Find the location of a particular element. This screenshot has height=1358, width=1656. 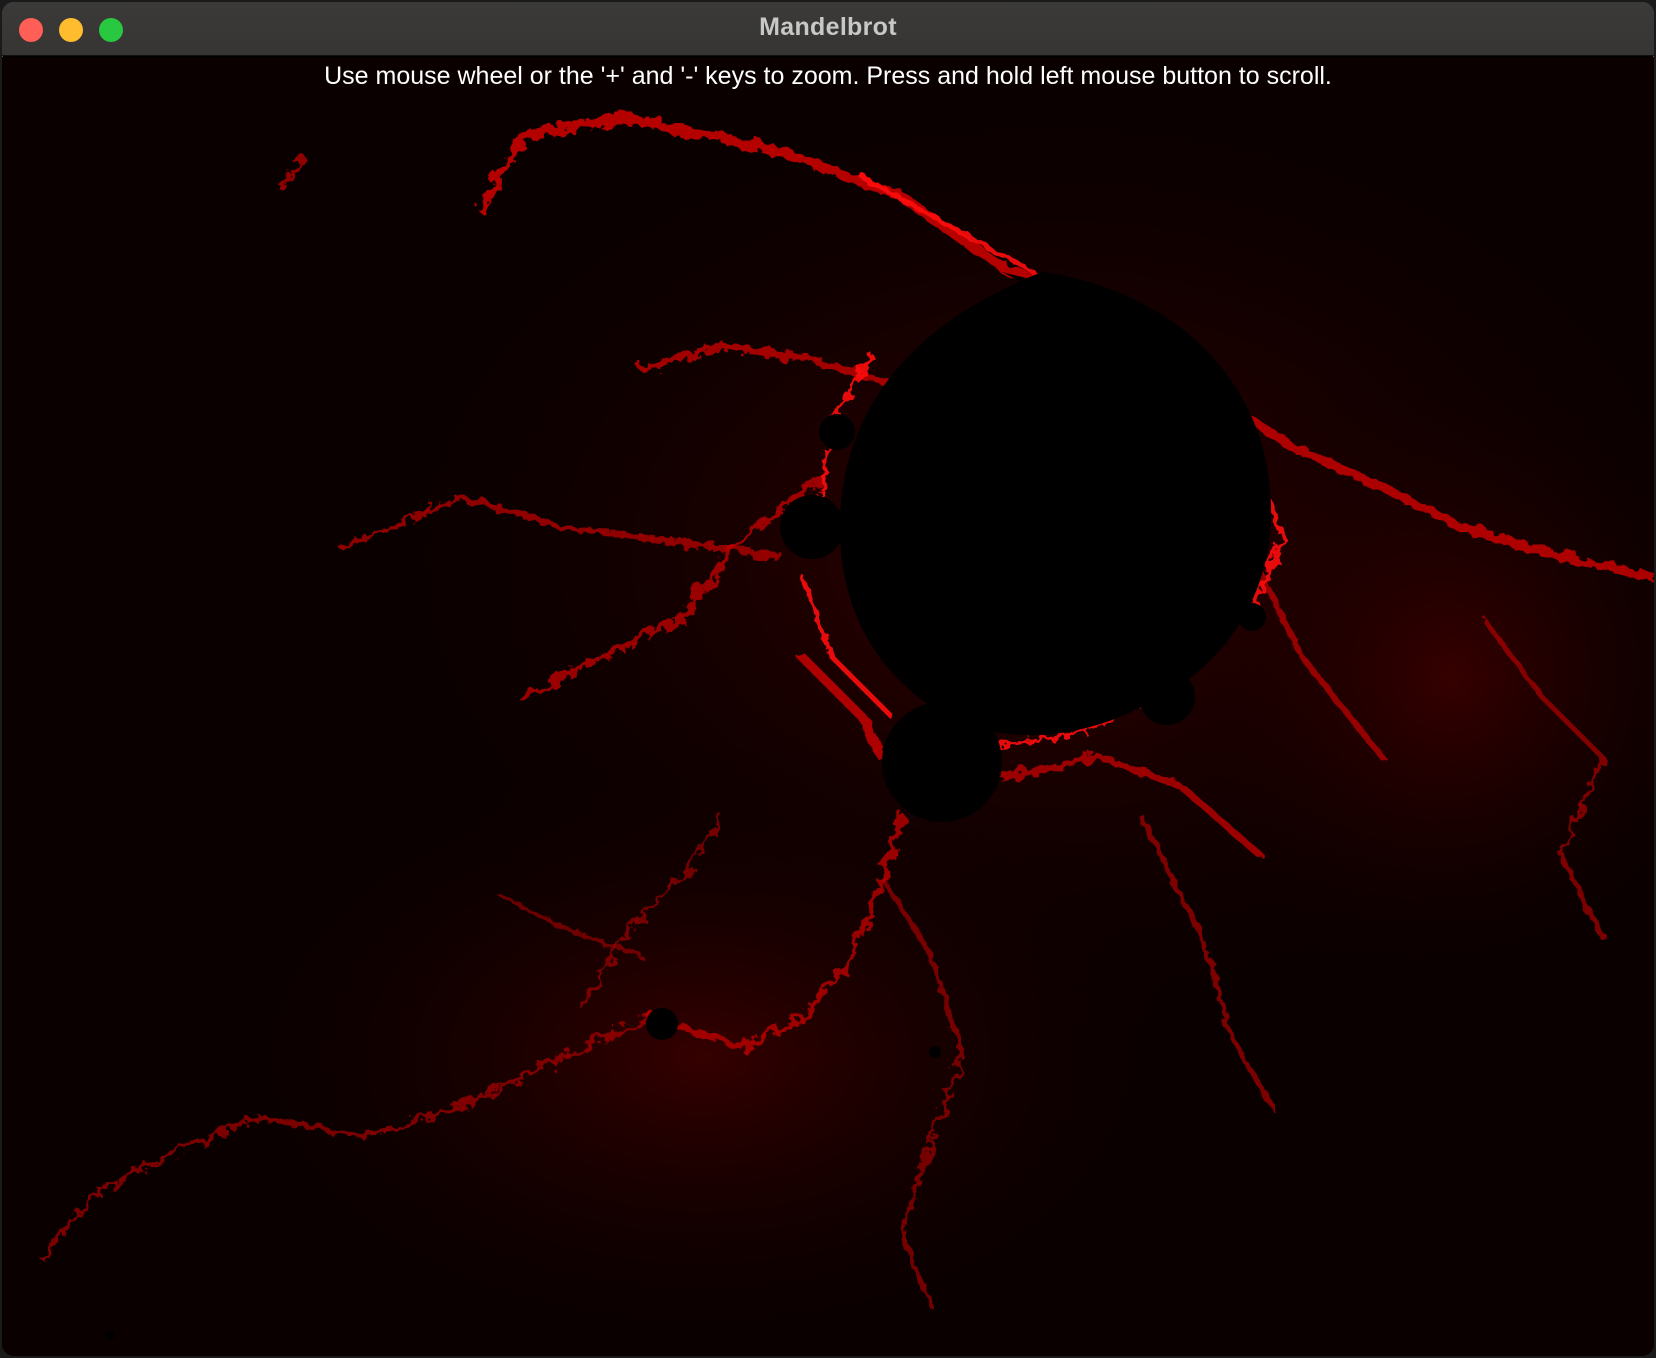

title-bar: Mandelbrot is located at coordinates (828, 29).